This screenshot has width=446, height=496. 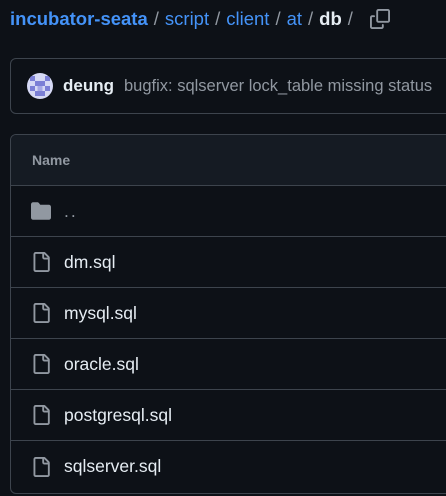 What do you see at coordinates (228, 466) in the screenshot?
I see `file-row-sqlserver: sqlserver.sql` at bounding box center [228, 466].